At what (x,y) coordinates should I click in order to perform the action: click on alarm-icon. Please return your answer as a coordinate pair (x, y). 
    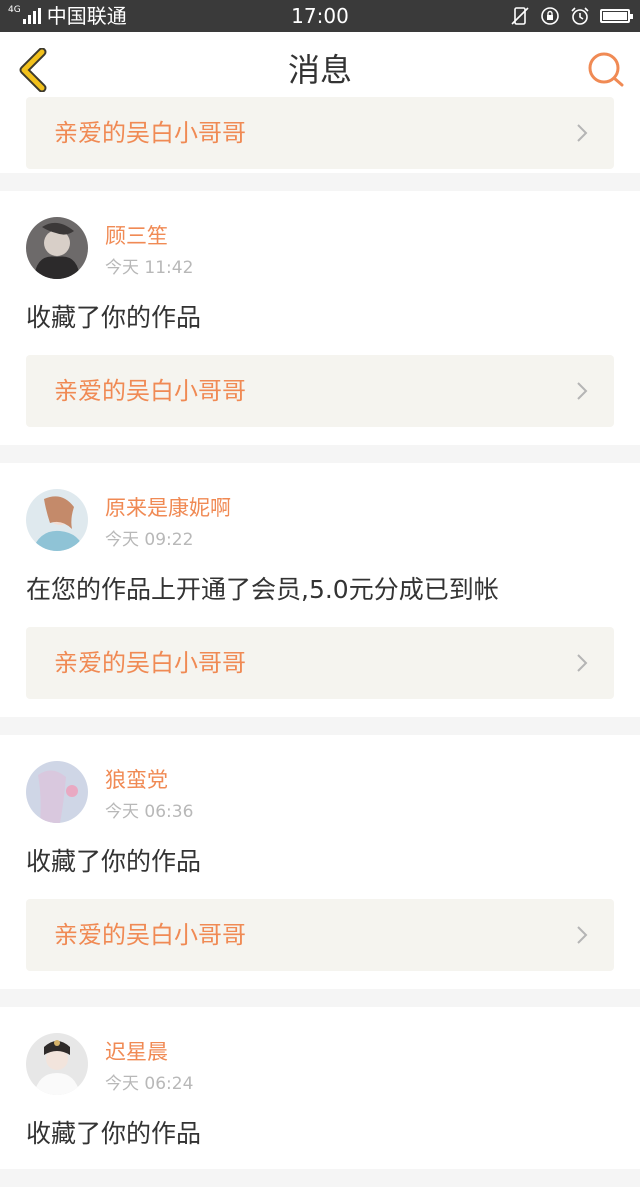
    Looking at the image, I should click on (580, 16).